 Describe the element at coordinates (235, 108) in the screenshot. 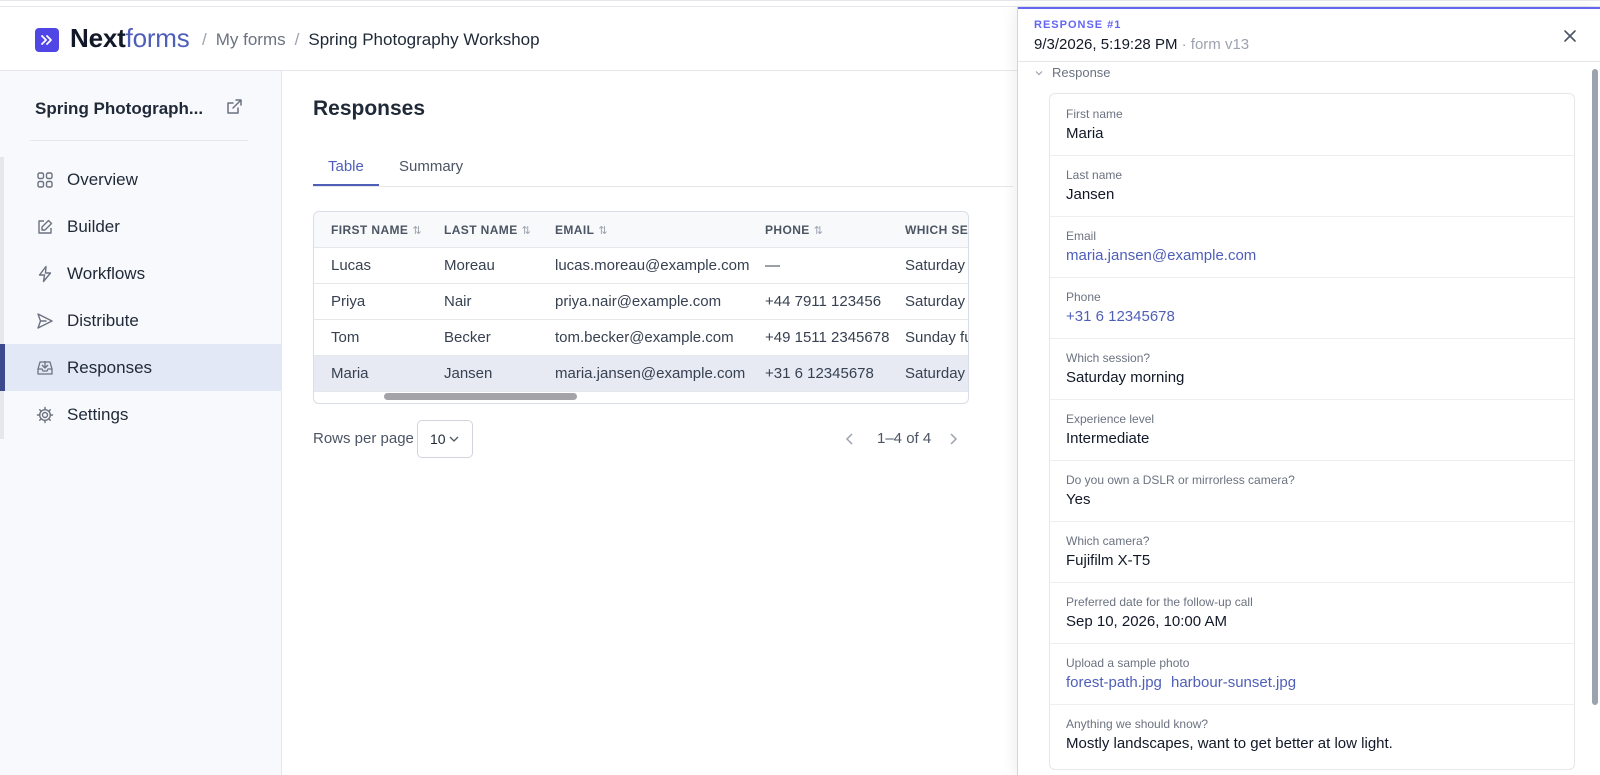

I see `external-link-icon` at that location.